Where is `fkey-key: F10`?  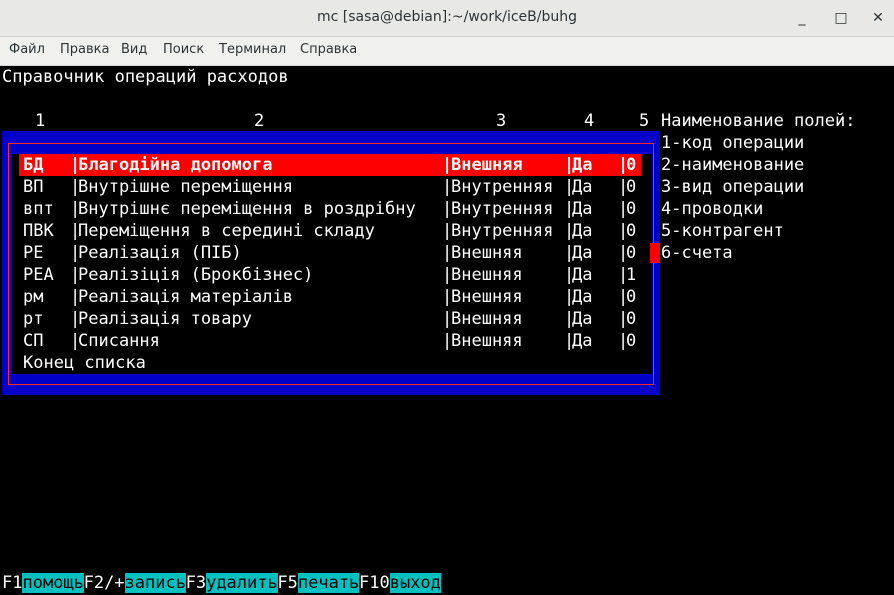
fkey-key: F10 is located at coordinates (374, 583).